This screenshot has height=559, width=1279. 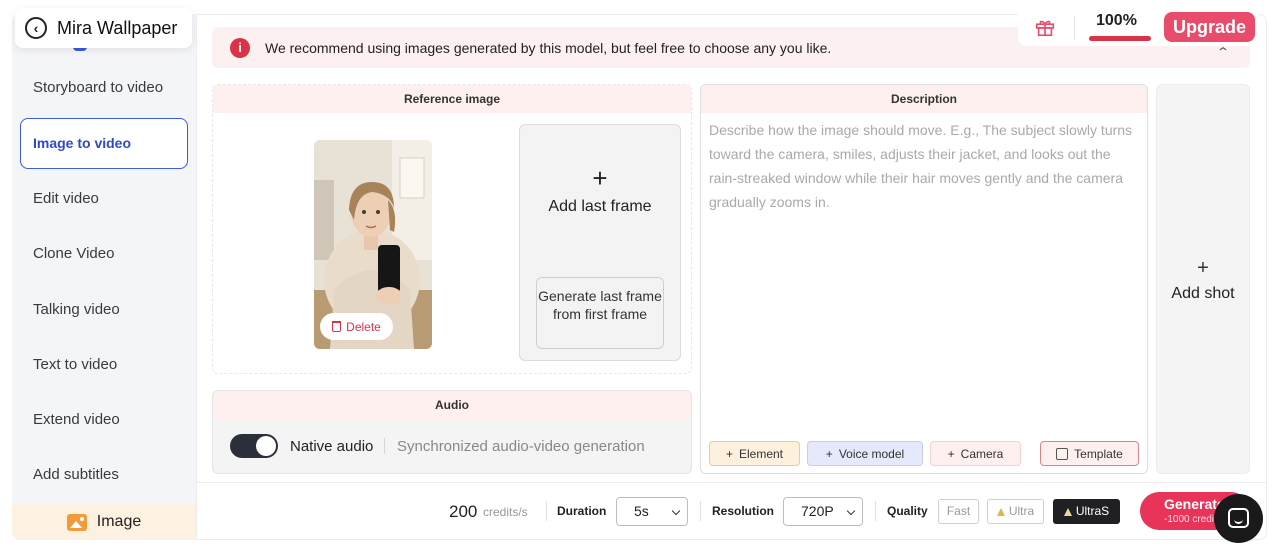 I want to click on sidebar-item-storyboard-to-video: Storyboard to video, so click(x=104, y=87).